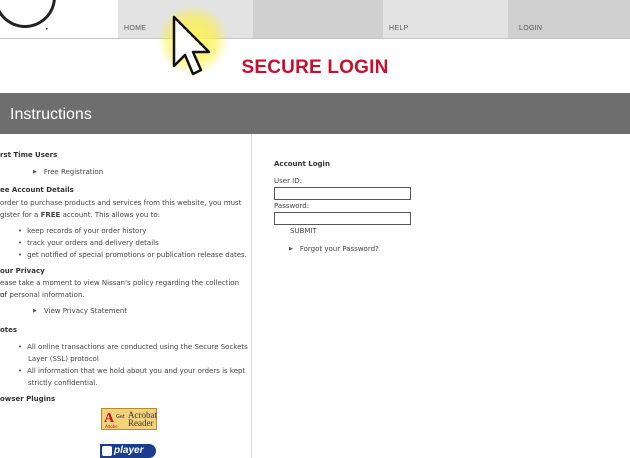 The image size is (630, 458). Describe the element at coordinates (111, 215) in the screenshot. I see `account-details-text-b: account. This allows you to:` at that location.